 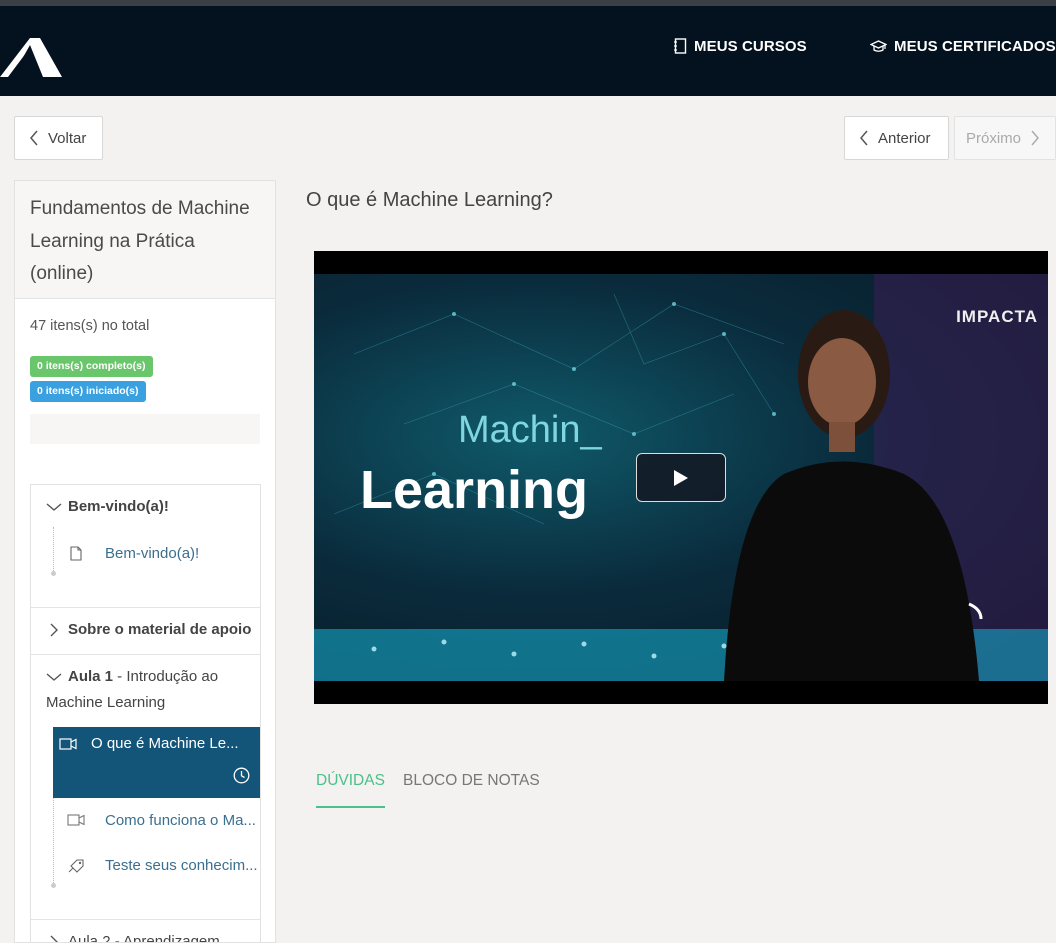 I want to click on video-overlay-text: Machin_, so click(x=530, y=430).